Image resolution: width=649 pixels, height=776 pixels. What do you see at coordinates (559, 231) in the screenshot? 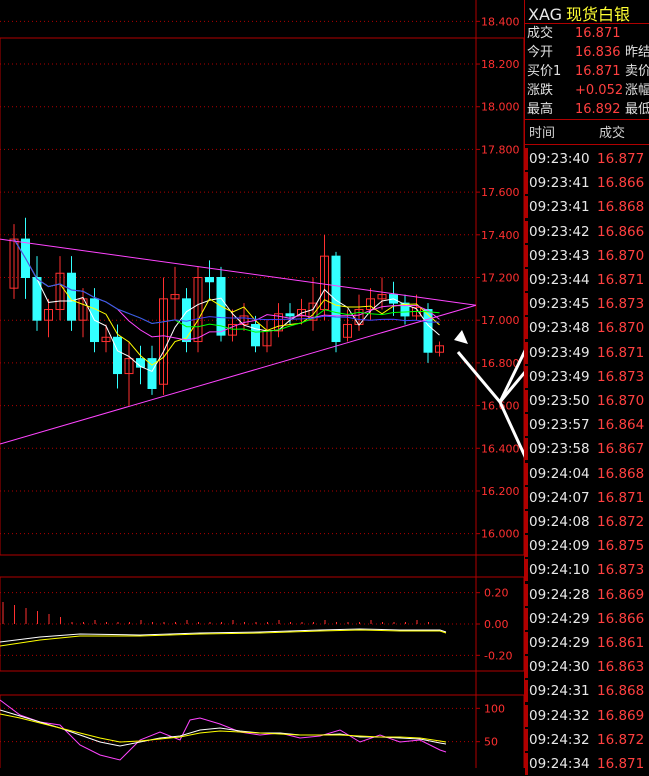
I see `tick-time: 09:23:42` at bounding box center [559, 231].